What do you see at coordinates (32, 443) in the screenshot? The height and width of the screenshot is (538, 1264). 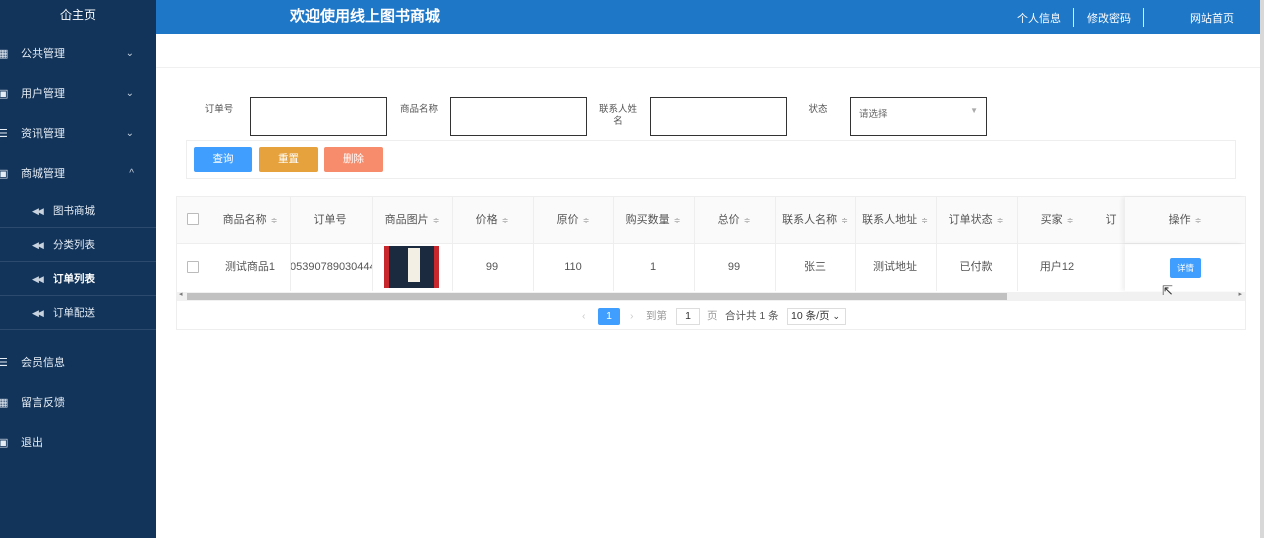 I see `sidebar-item-label: 退出` at bounding box center [32, 443].